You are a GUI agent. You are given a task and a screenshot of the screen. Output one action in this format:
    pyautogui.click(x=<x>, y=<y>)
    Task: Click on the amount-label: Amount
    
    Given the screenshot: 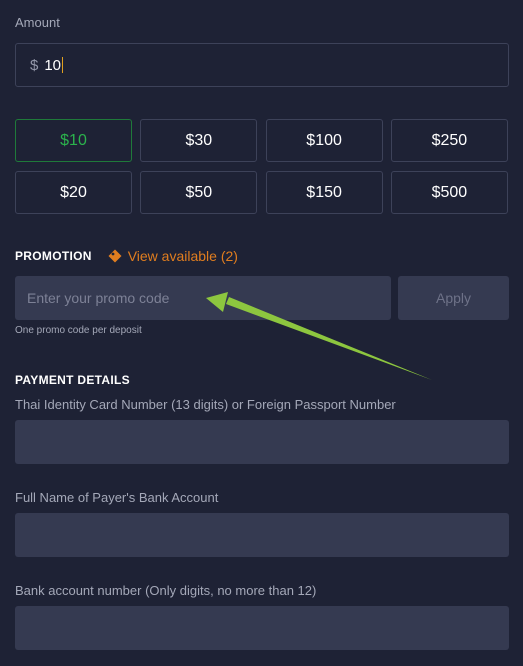 What is the action you would take?
    pyautogui.click(x=37, y=22)
    